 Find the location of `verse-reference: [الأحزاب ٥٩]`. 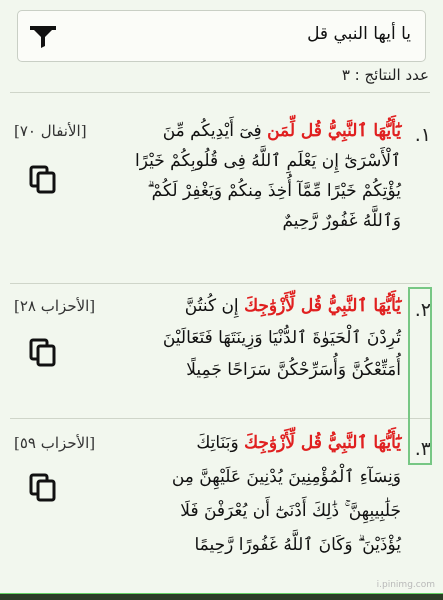

verse-reference: [الأحزاب ٥٩] is located at coordinates (54, 443).